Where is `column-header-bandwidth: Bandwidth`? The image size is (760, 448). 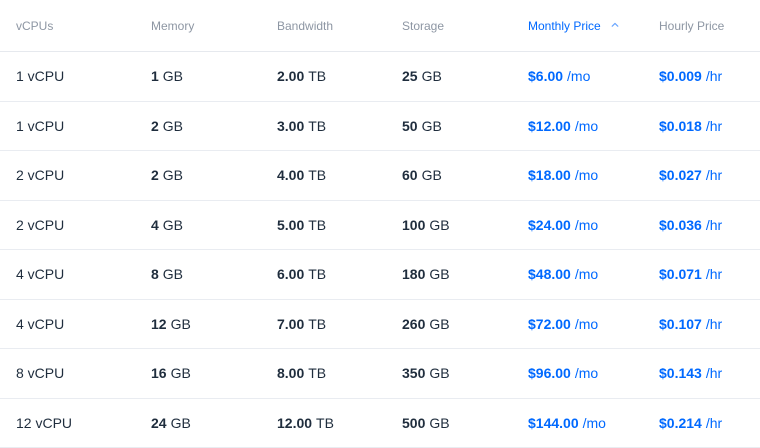 column-header-bandwidth: Bandwidth is located at coordinates (305, 26).